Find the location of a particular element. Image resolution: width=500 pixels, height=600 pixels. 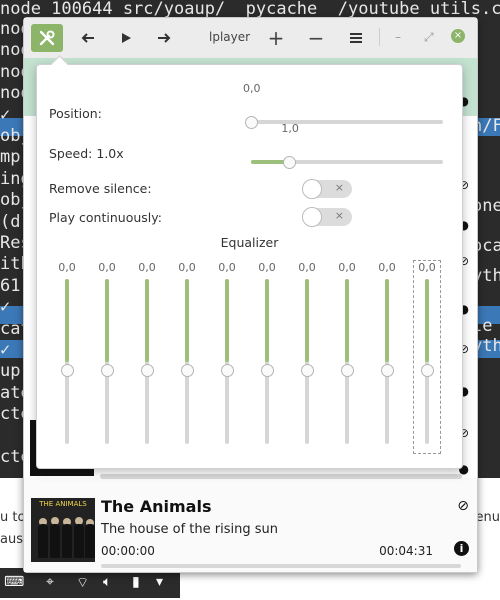

switch-knob is located at coordinates (312, 189).